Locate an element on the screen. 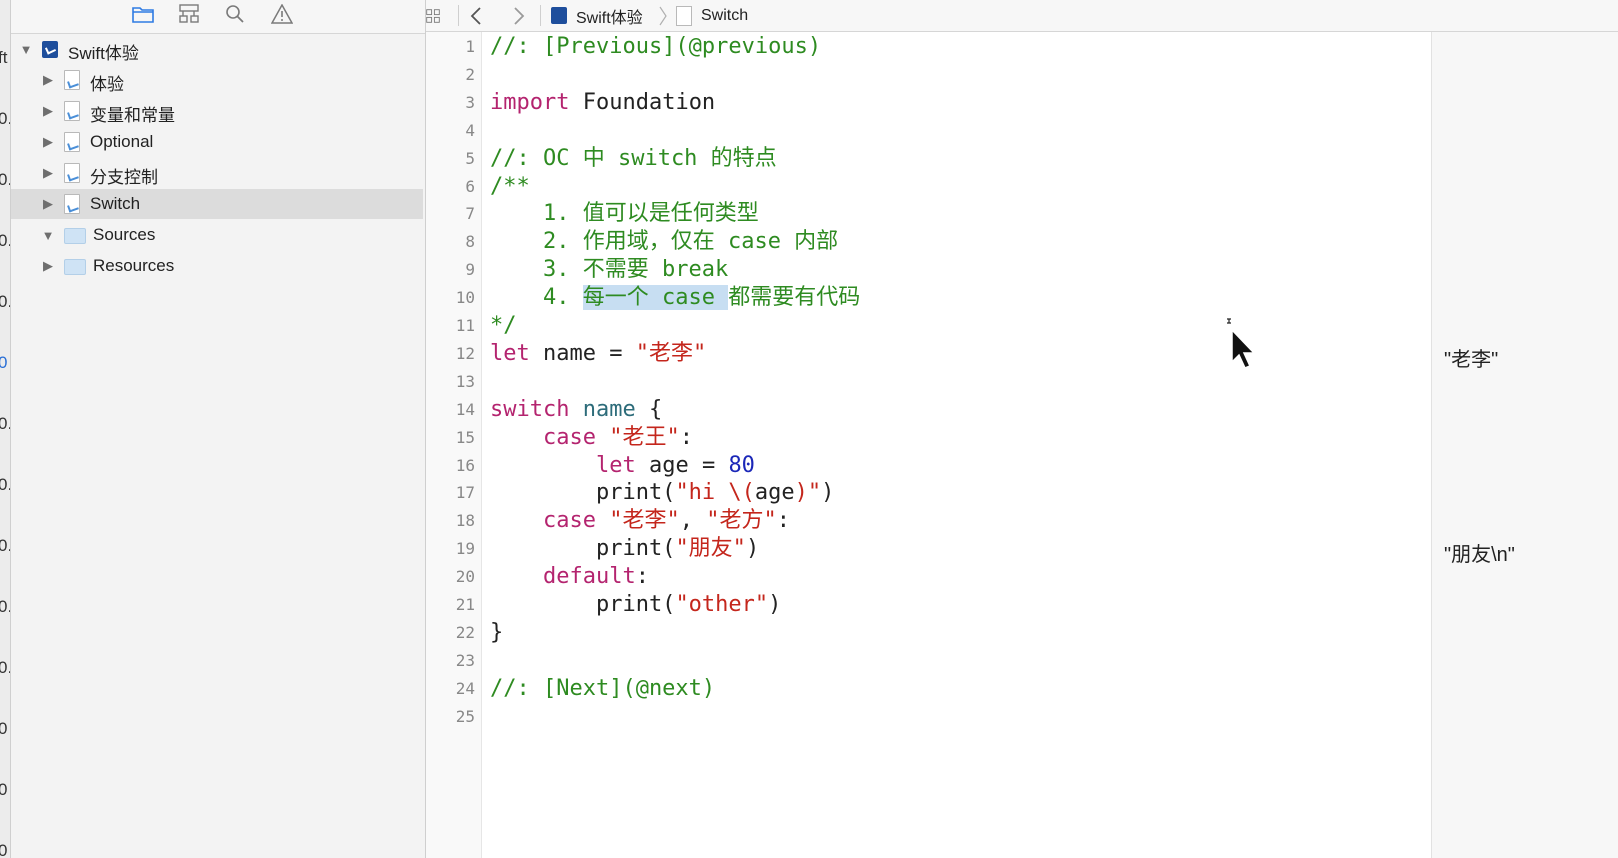 This screenshot has height=858, width=1618. line-number: 23 is located at coordinates (465, 660).